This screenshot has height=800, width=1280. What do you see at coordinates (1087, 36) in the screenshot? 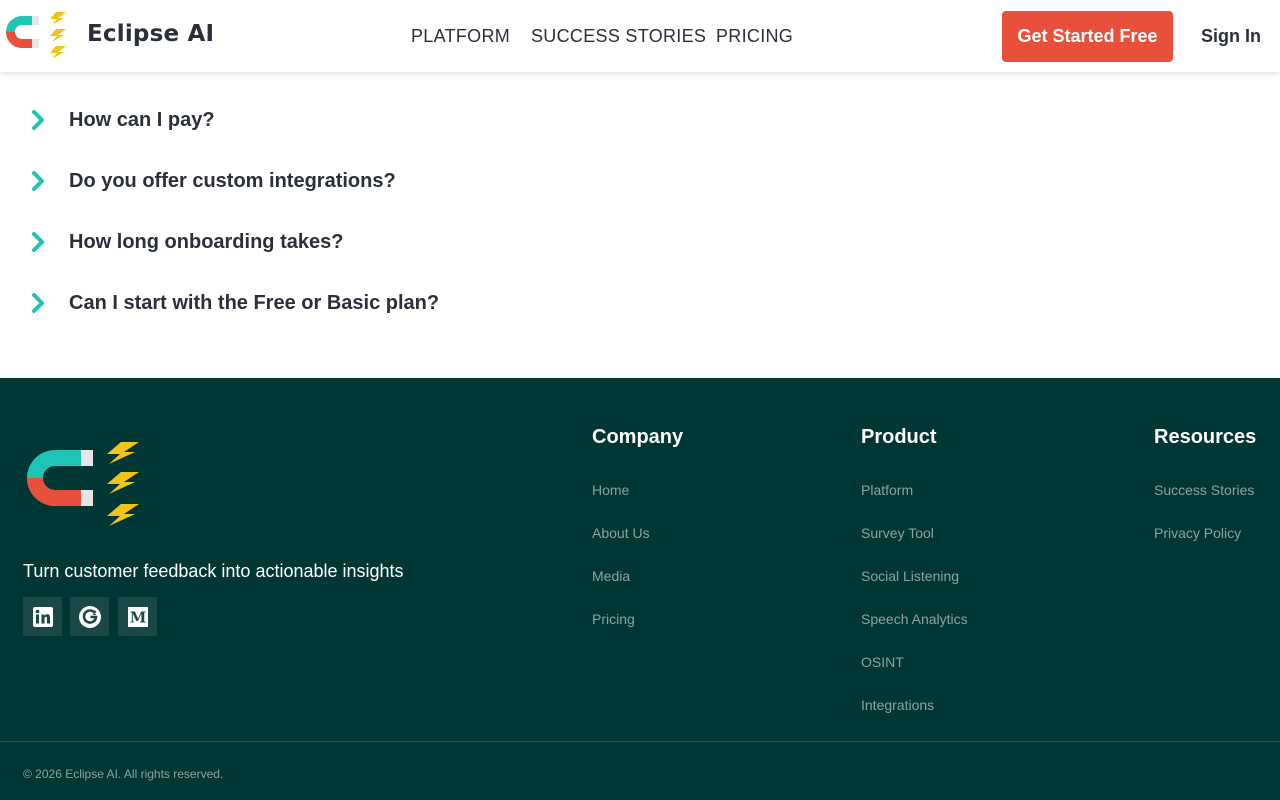
I see `get-started-button: Get Started Free` at bounding box center [1087, 36].